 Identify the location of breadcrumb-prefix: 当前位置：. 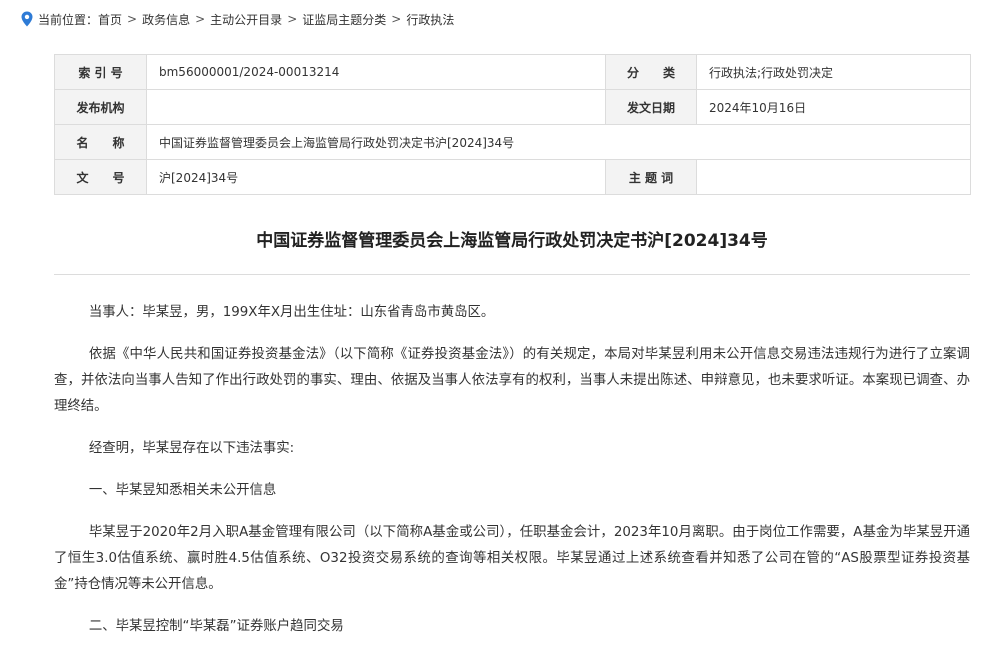
(68, 19).